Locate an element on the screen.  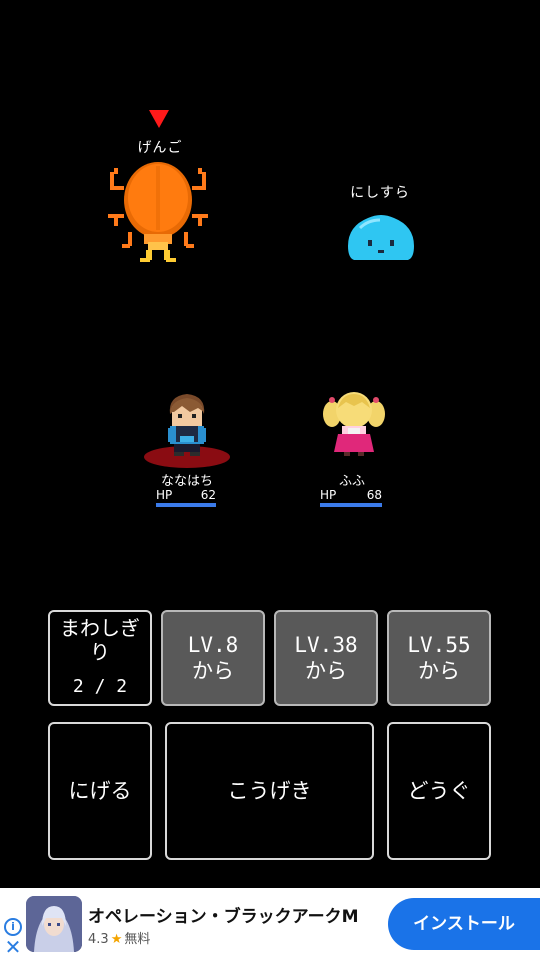
star-icon: ★ is located at coordinates (116, 939).